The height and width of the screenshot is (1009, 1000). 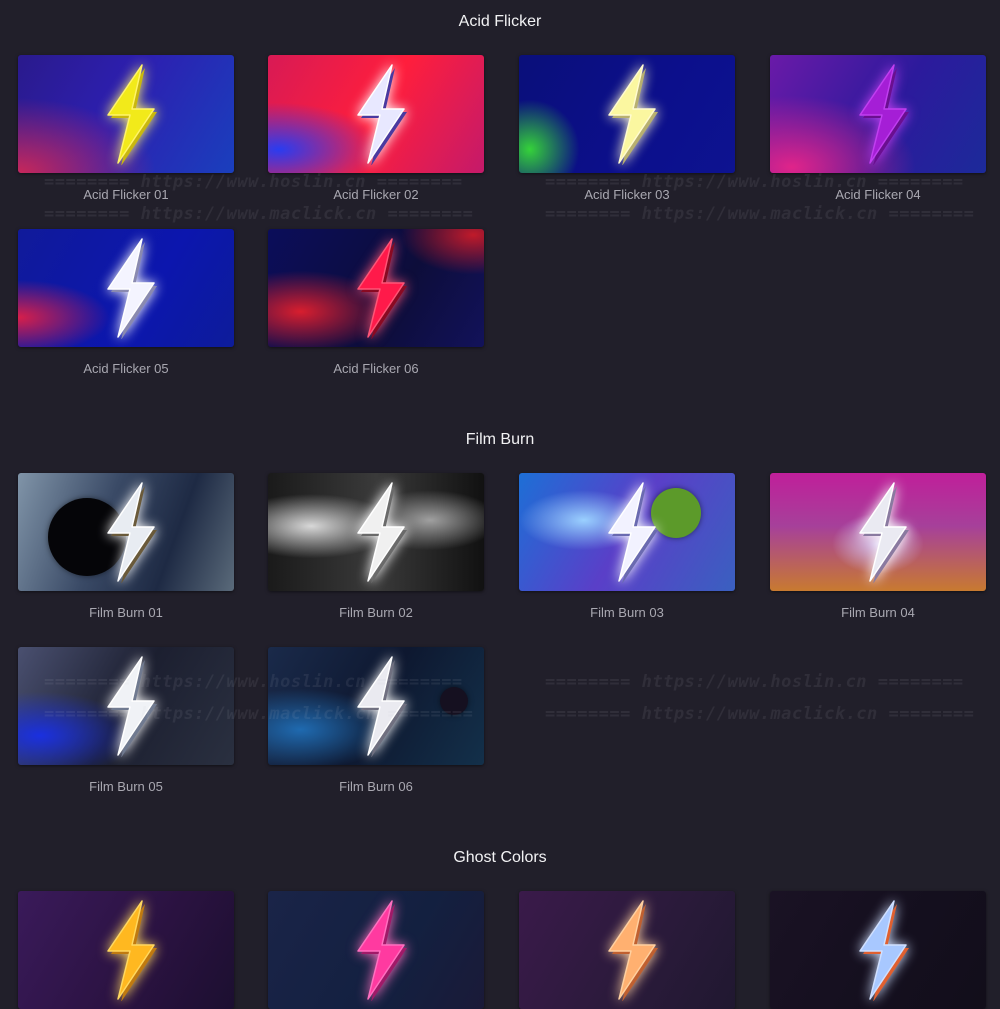 I want to click on section-title: Ghost Colors, so click(x=500, y=857).